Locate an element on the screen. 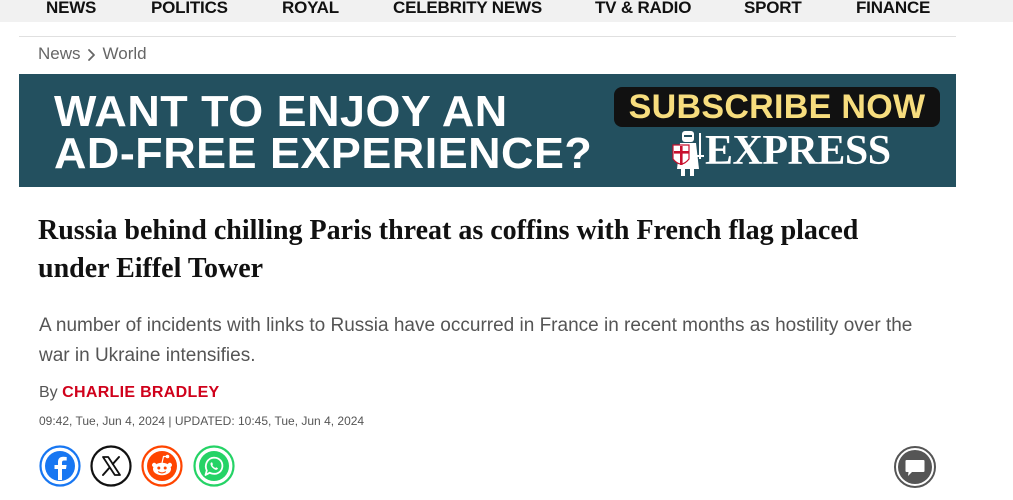 This screenshot has width=1013, height=500. author-link: Charlie Bradley is located at coordinates (140, 392).